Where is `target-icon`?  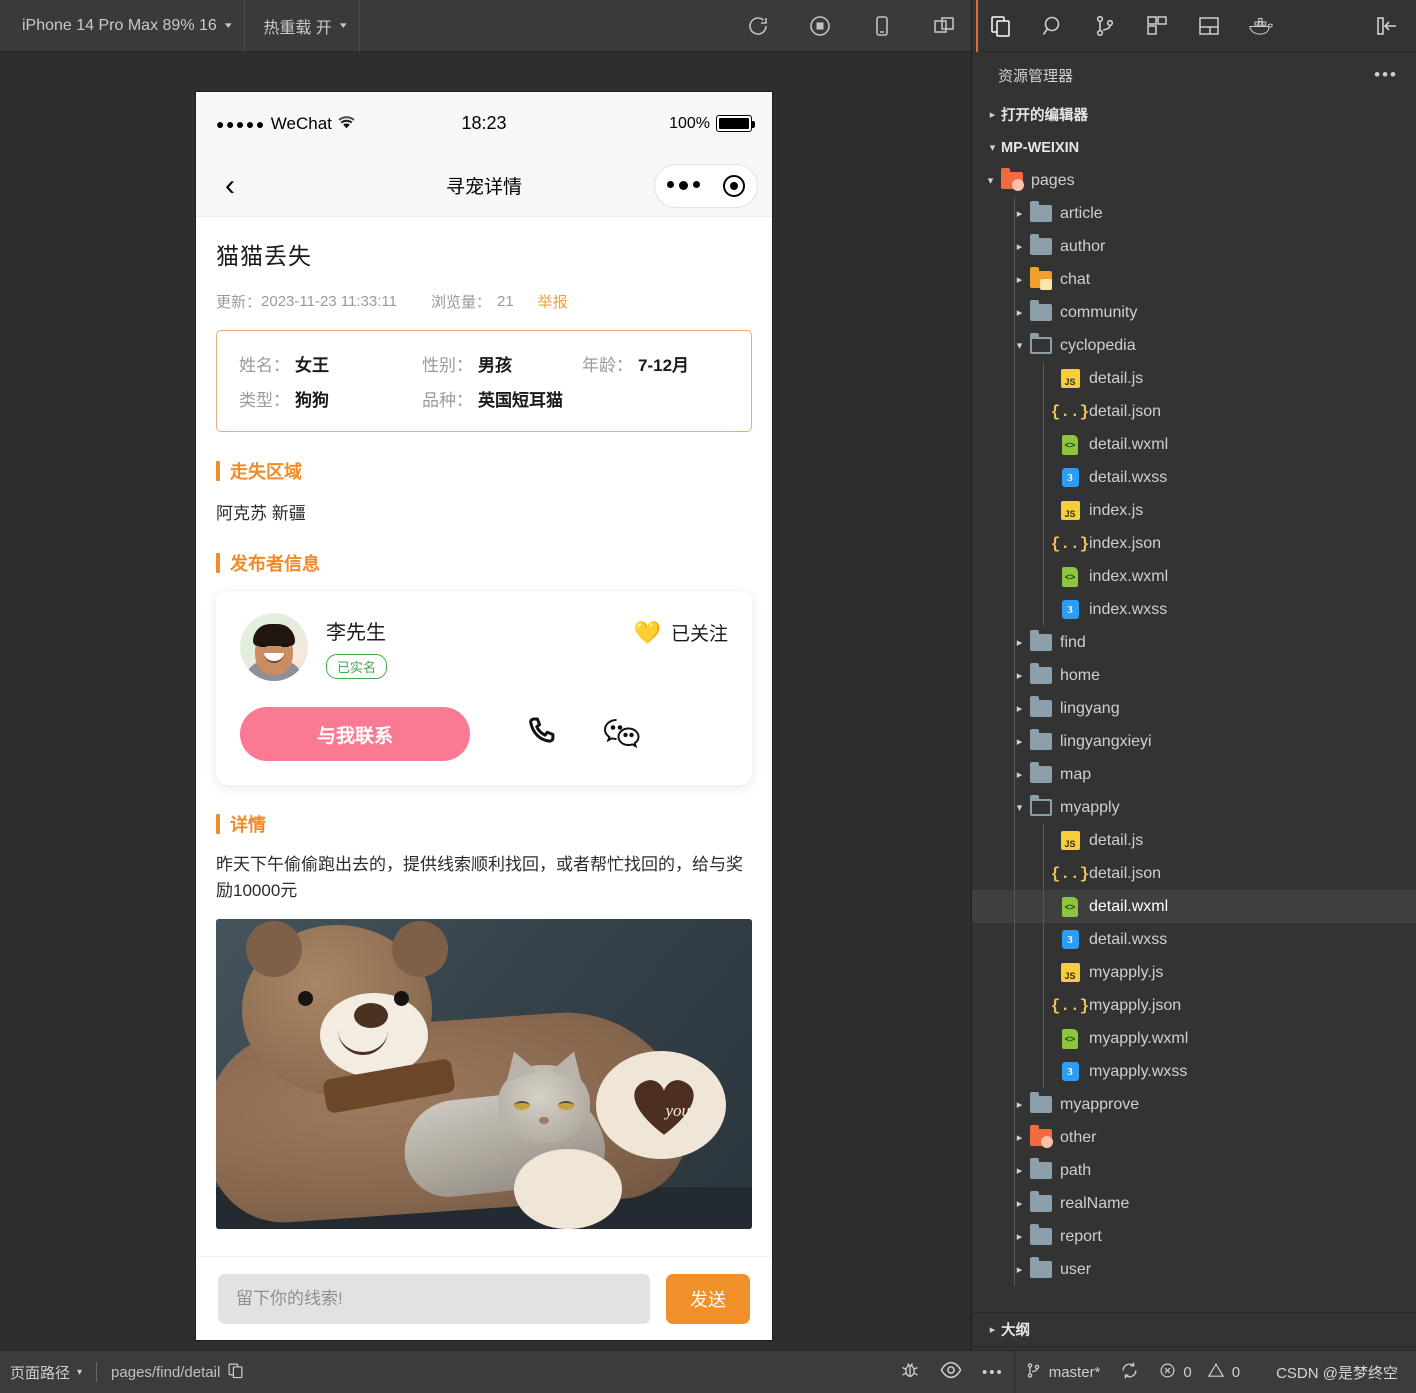 target-icon is located at coordinates (734, 185).